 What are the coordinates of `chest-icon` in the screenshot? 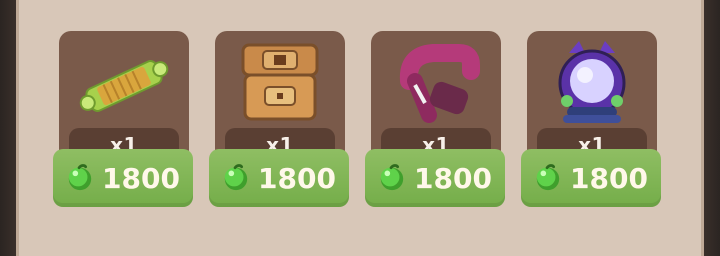 It's located at (280, 82).